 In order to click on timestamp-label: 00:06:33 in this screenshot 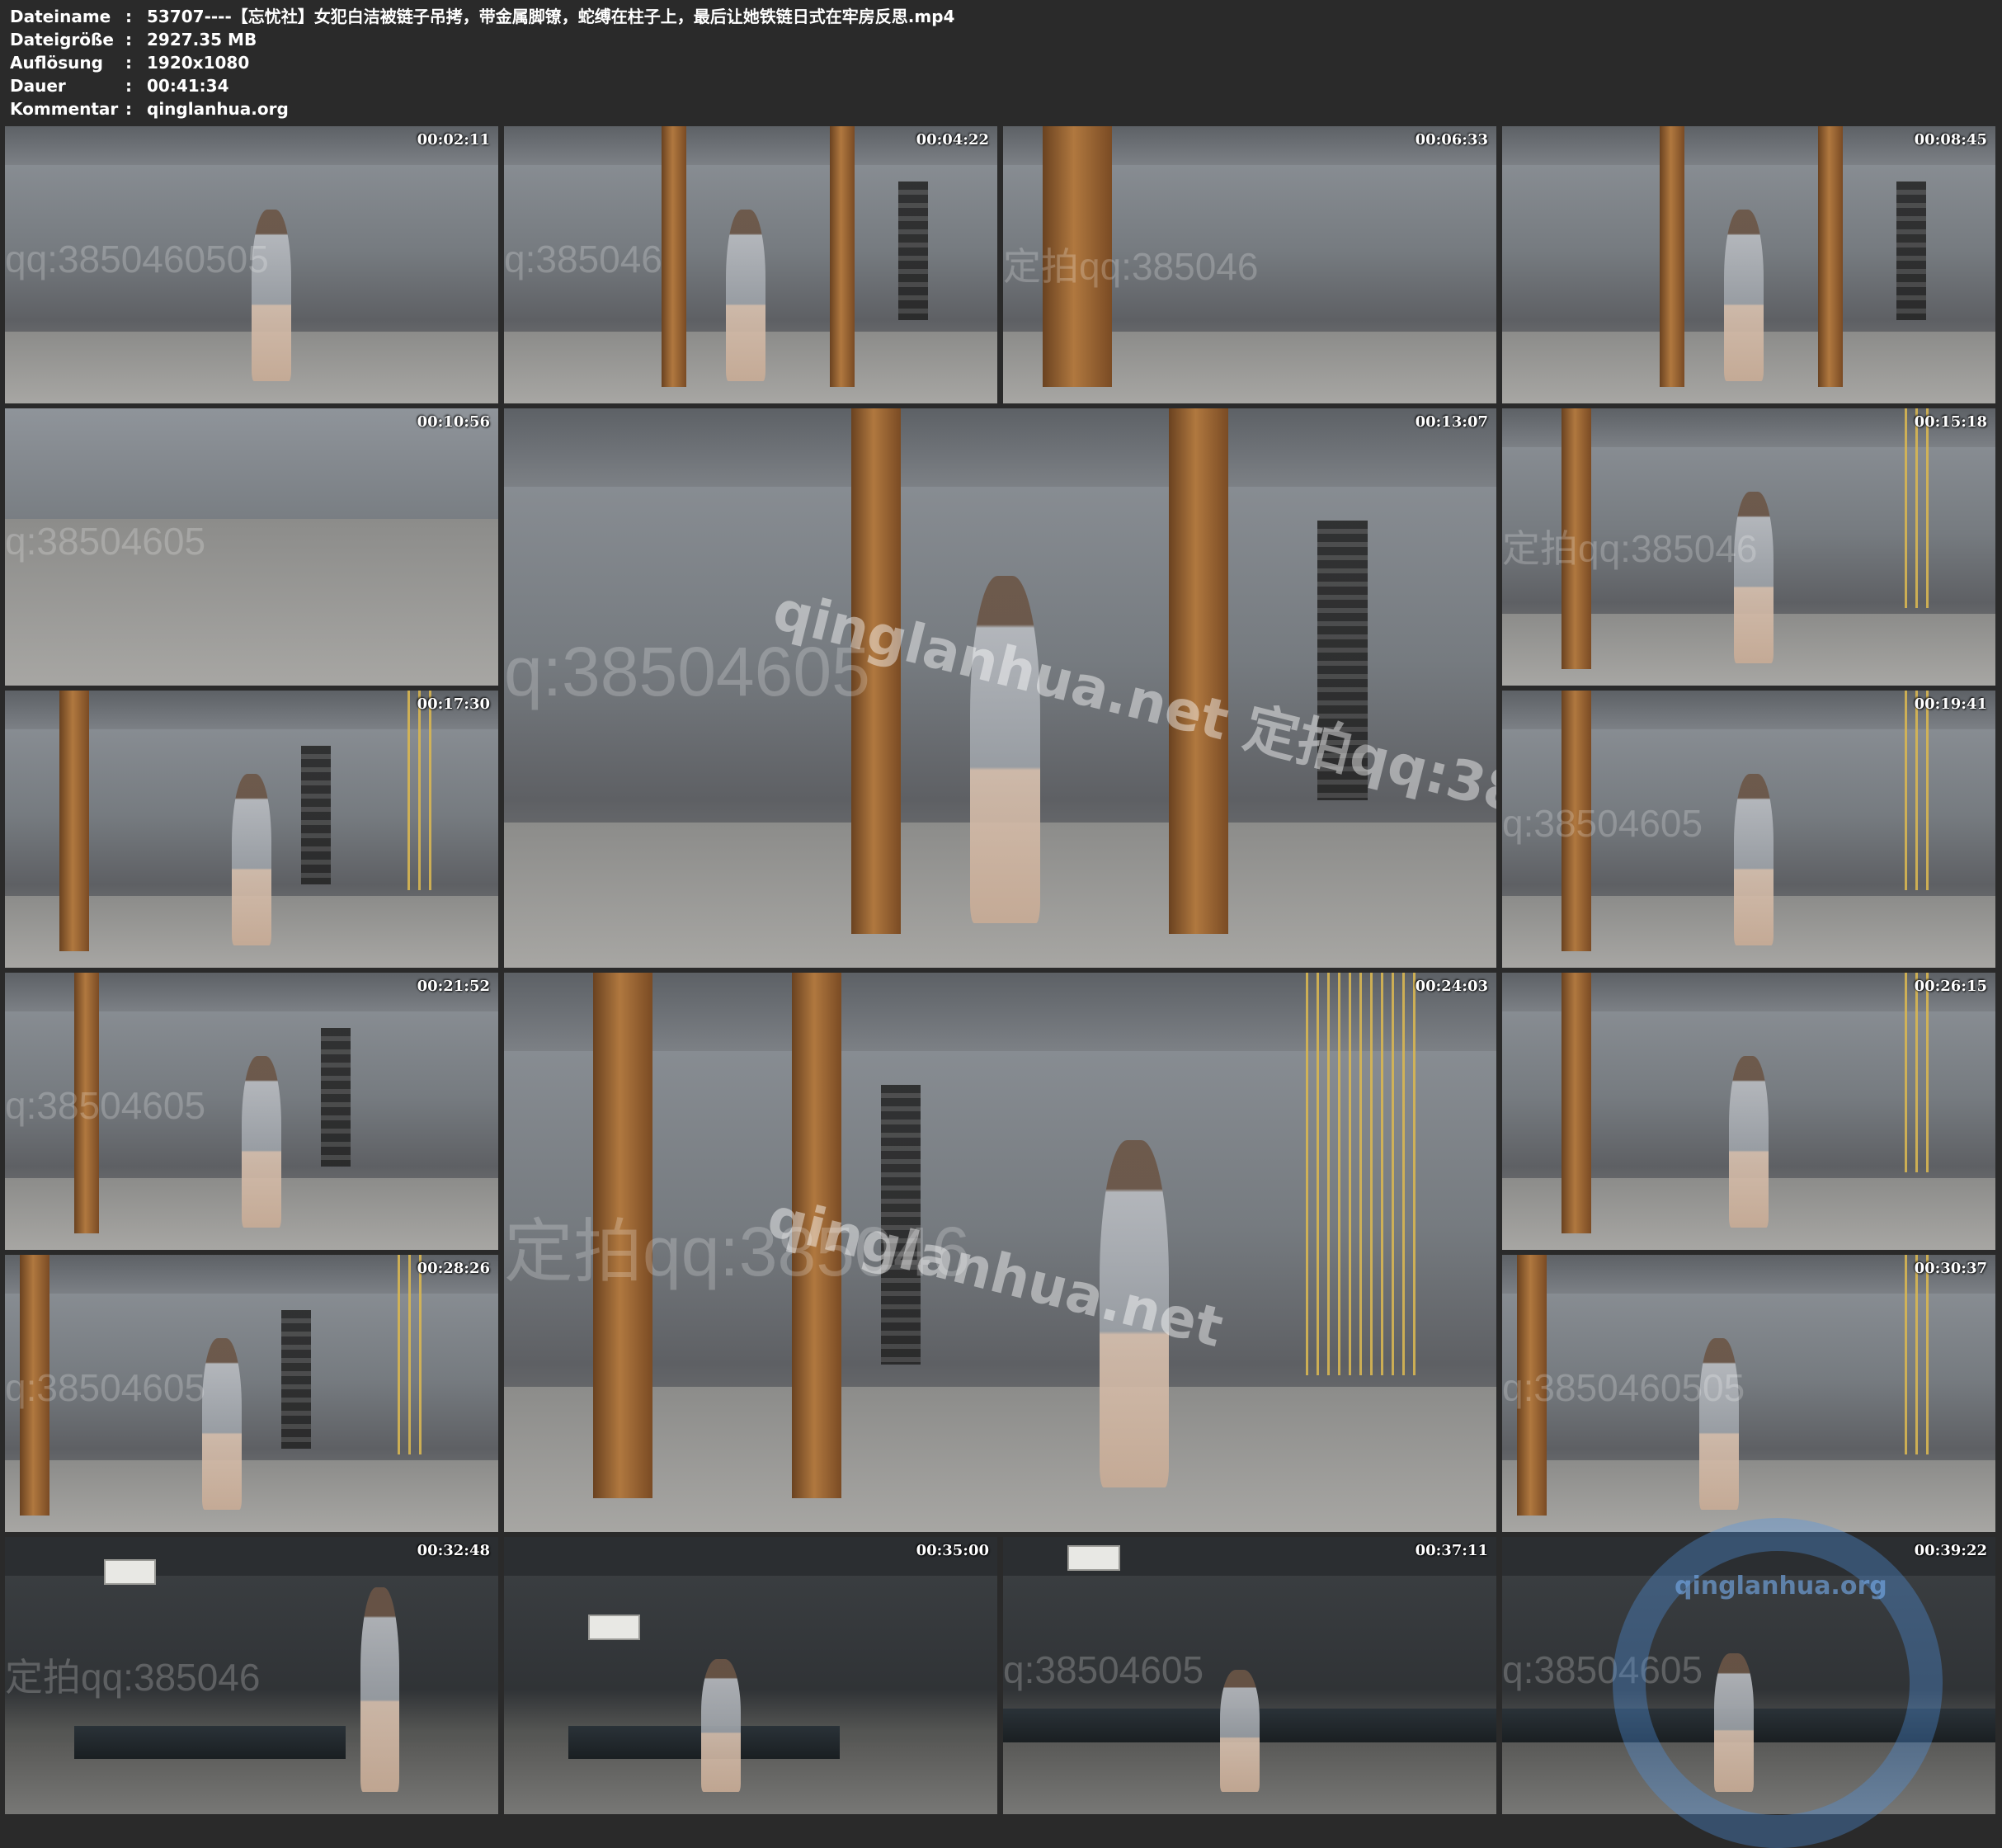, I will do `click(1451, 139)`.